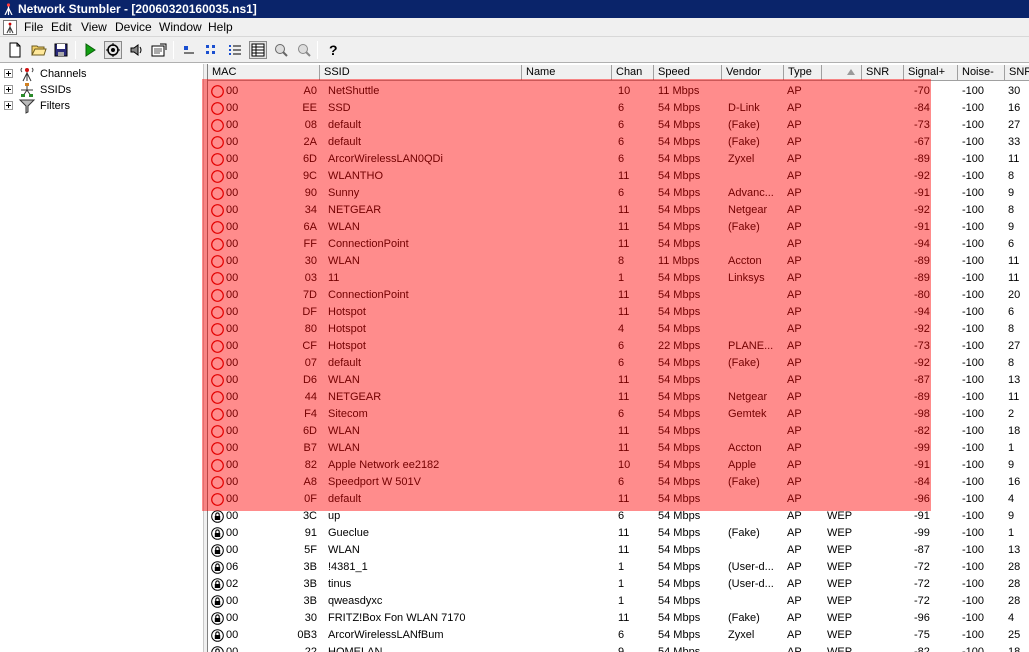  Describe the element at coordinates (1014, 380) in the screenshot. I see `cell-snr: 13` at that location.